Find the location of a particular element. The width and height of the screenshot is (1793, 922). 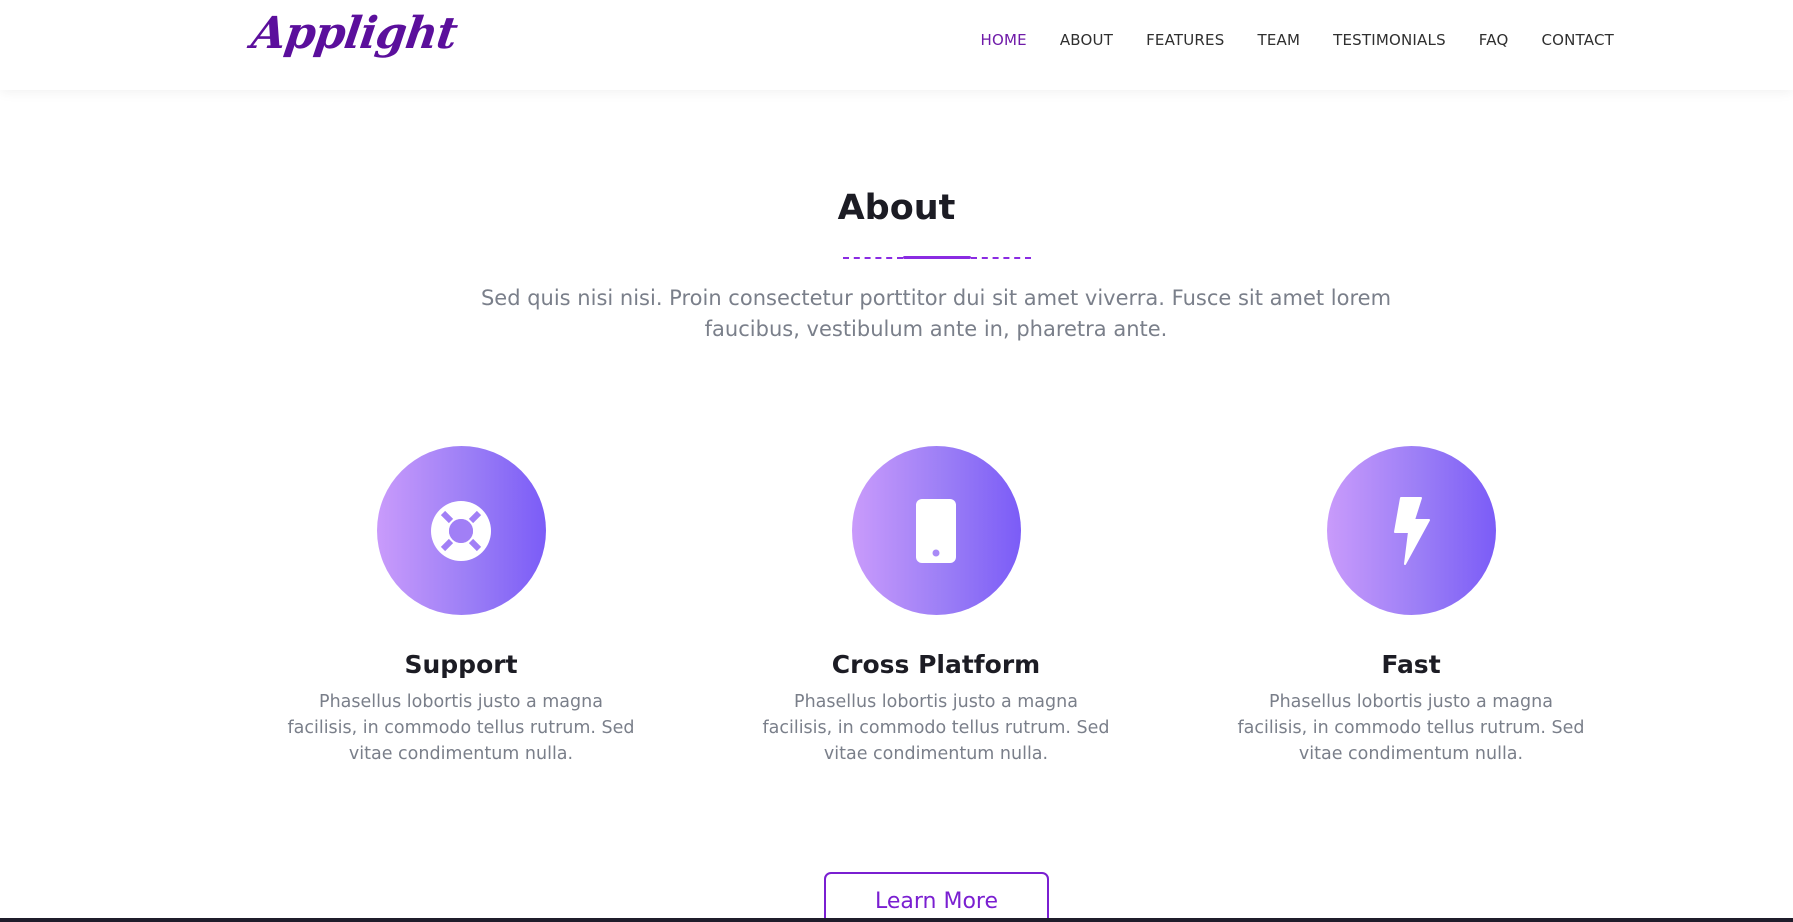

nav-item-features: FEATURES is located at coordinates (1185, 40).